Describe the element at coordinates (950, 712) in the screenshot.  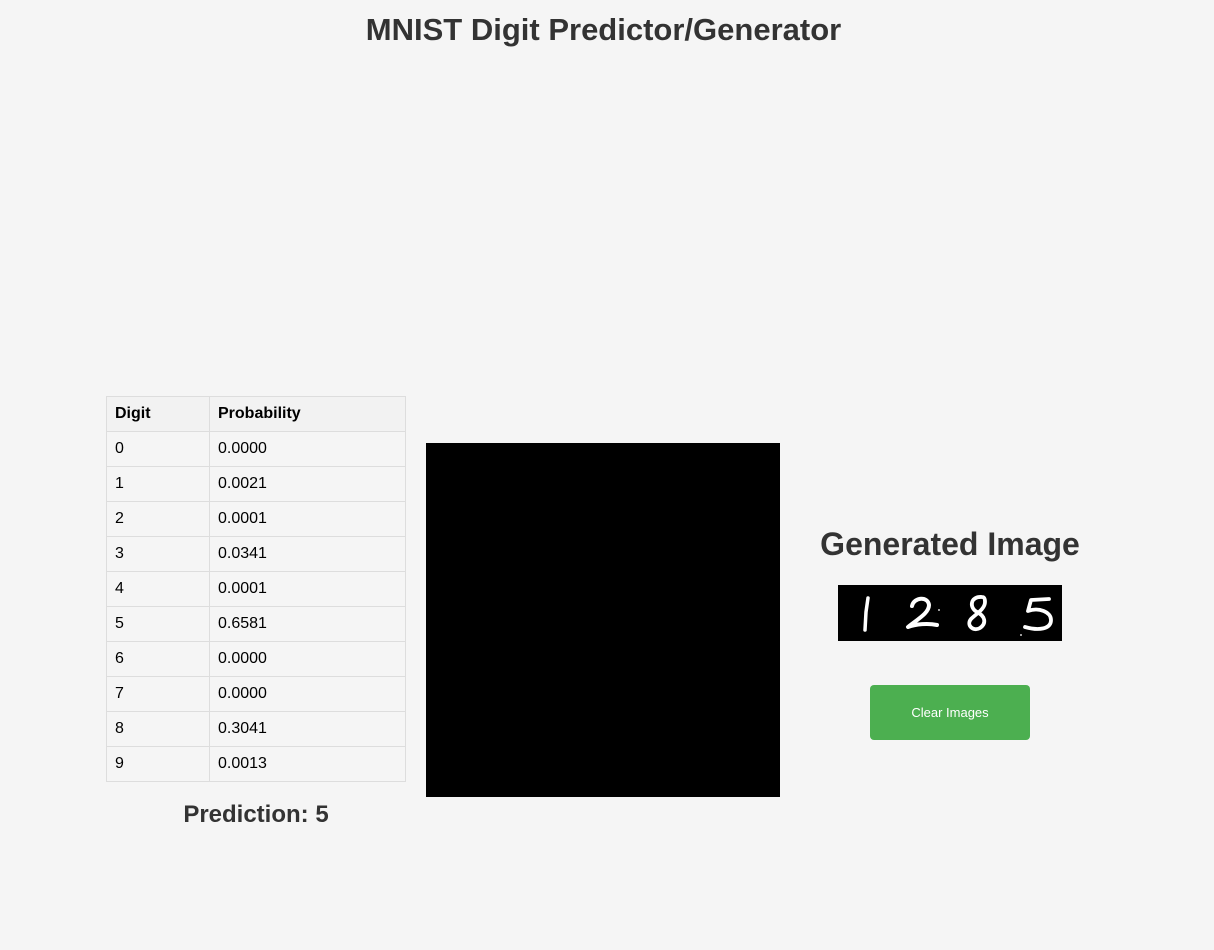
I see `clear-images-button: Clear Images` at that location.